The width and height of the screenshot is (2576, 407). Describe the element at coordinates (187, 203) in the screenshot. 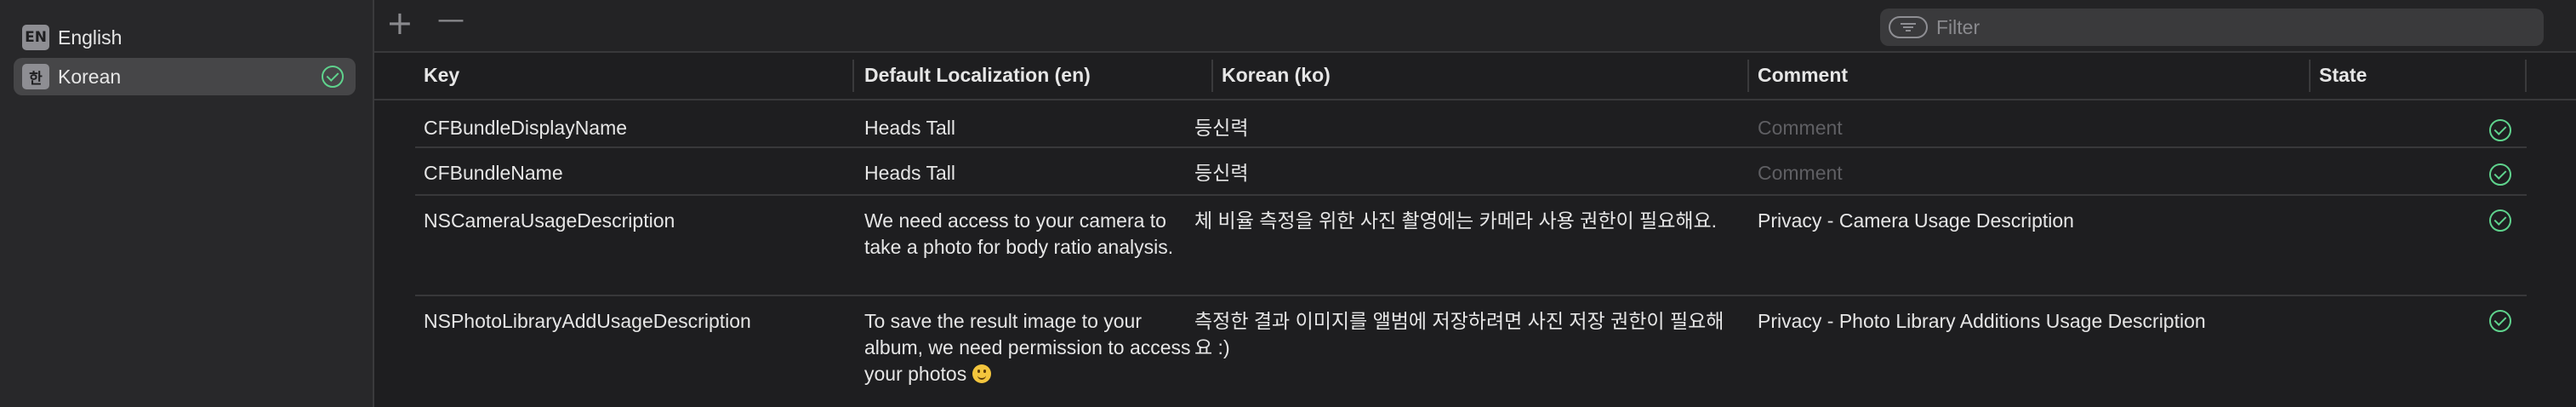

I see `language-sidebar: EN English 한 Korean` at that location.